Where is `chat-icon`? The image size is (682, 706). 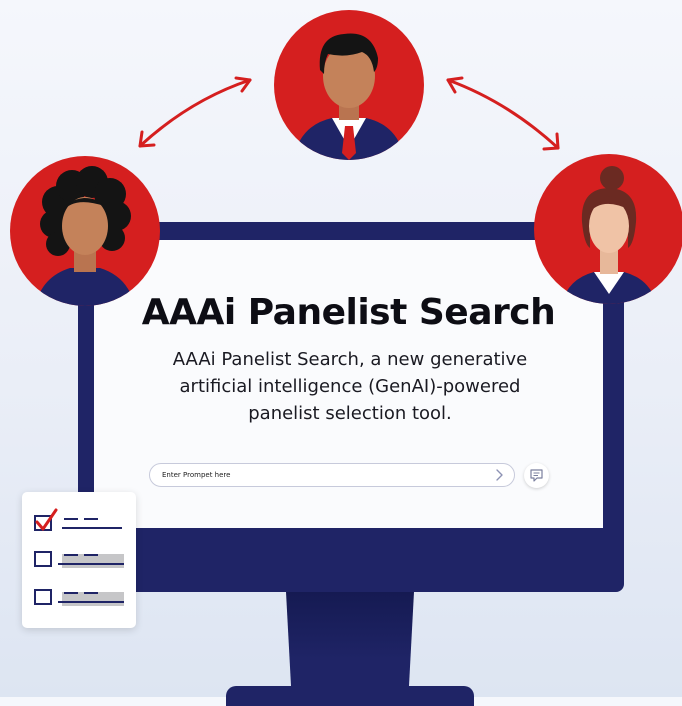
chat-icon is located at coordinates (536, 475).